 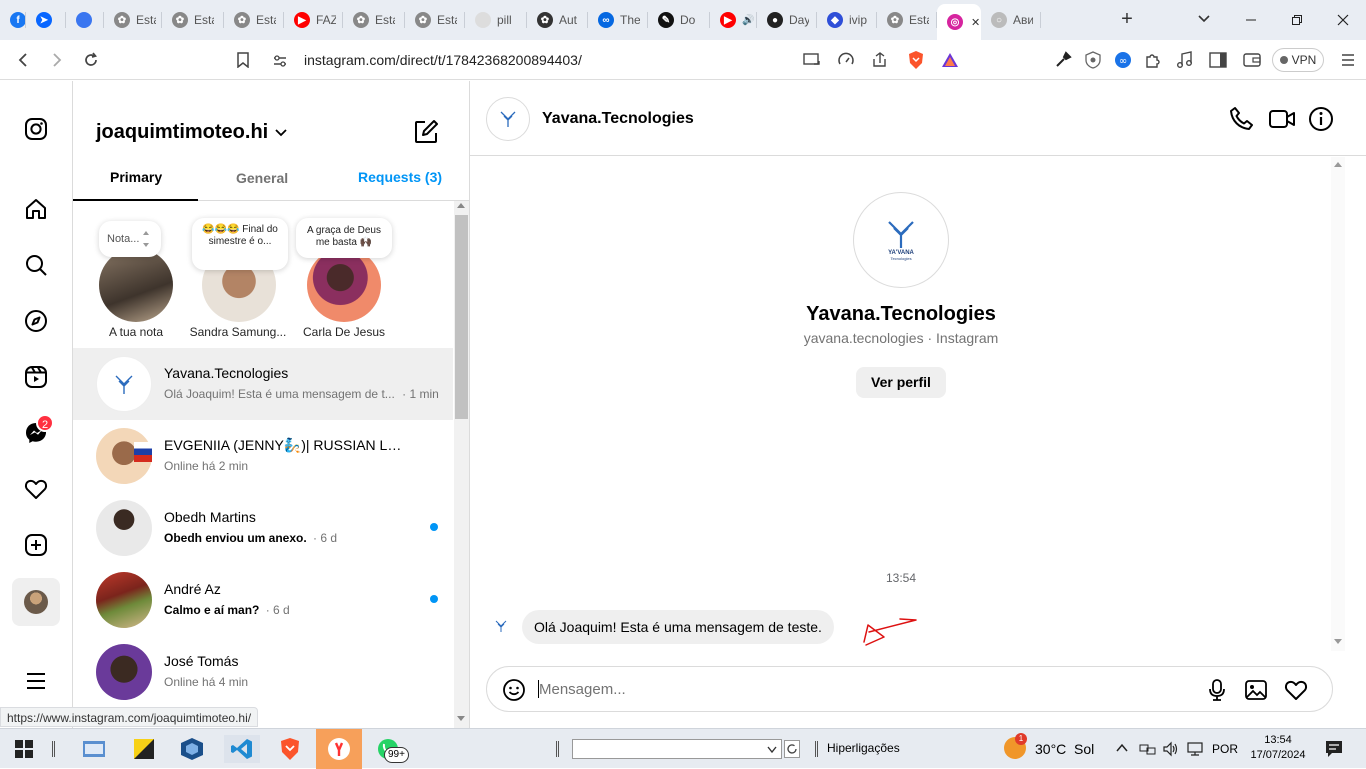 What do you see at coordinates (94, 749) in the screenshot?
I see `explorer-app-icon` at bounding box center [94, 749].